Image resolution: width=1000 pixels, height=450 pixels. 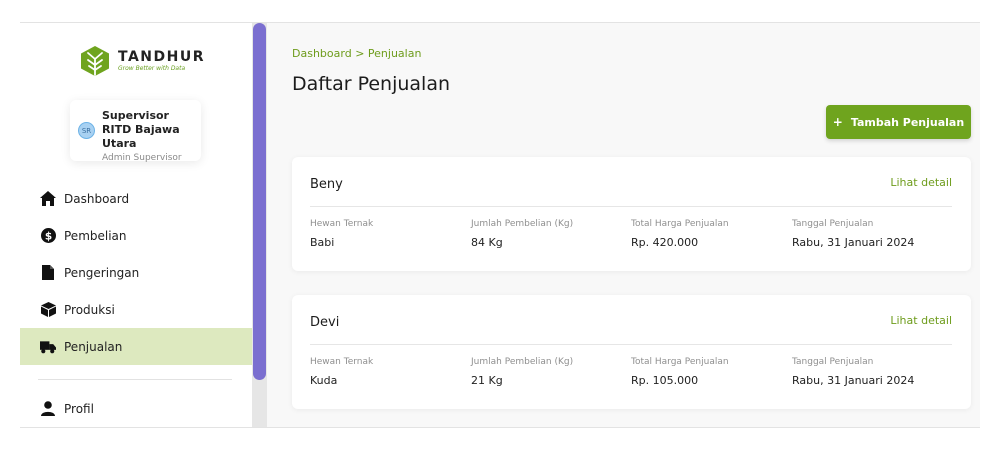 I want to click on user-name: Supervisor RITD Bajawa Utara, so click(x=141, y=129).